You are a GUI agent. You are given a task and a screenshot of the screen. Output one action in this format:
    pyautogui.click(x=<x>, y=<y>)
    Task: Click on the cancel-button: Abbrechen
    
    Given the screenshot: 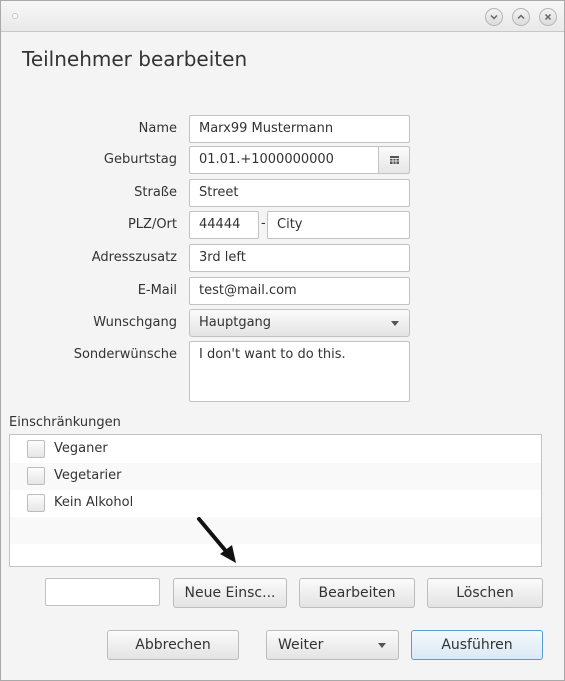 What is the action you would take?
    pyautogui.click(x=173, y=645)
    